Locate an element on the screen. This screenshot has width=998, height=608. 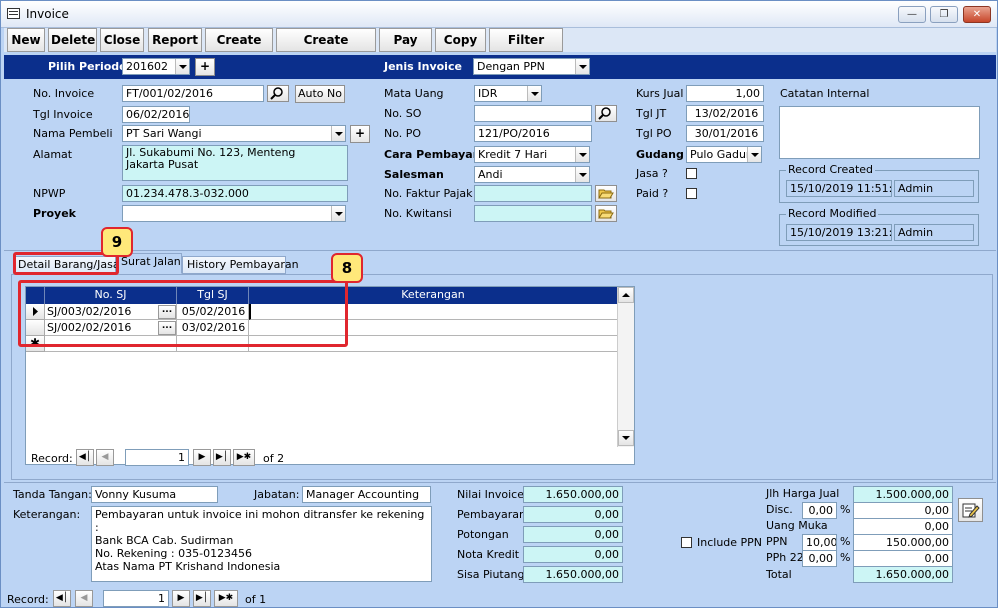
nilai-invoice-label: Nilai Invoice is located at coordinates (490, 494).